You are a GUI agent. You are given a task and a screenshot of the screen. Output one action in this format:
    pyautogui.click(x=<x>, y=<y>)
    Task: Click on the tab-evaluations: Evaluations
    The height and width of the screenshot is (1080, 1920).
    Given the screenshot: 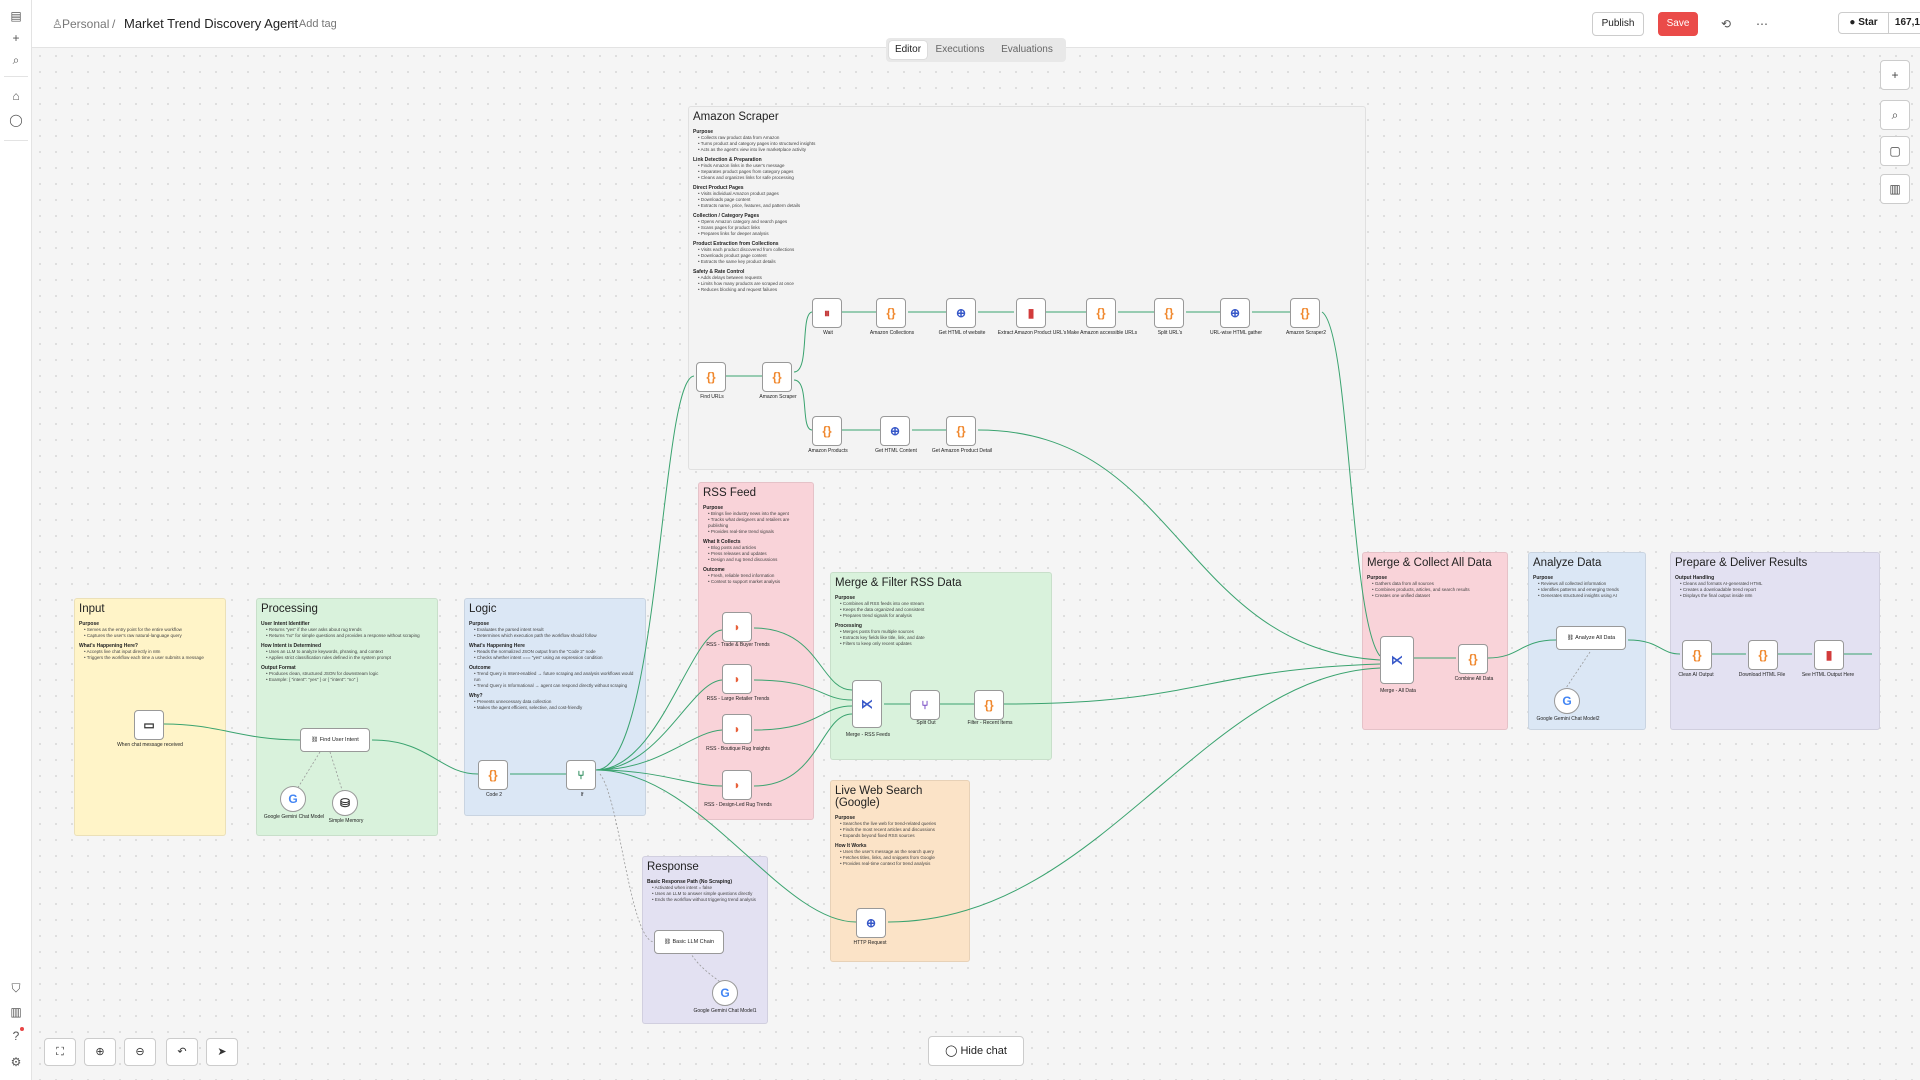 What is the action you would take?
    pyautogui.click(x=1027, y=50)
    